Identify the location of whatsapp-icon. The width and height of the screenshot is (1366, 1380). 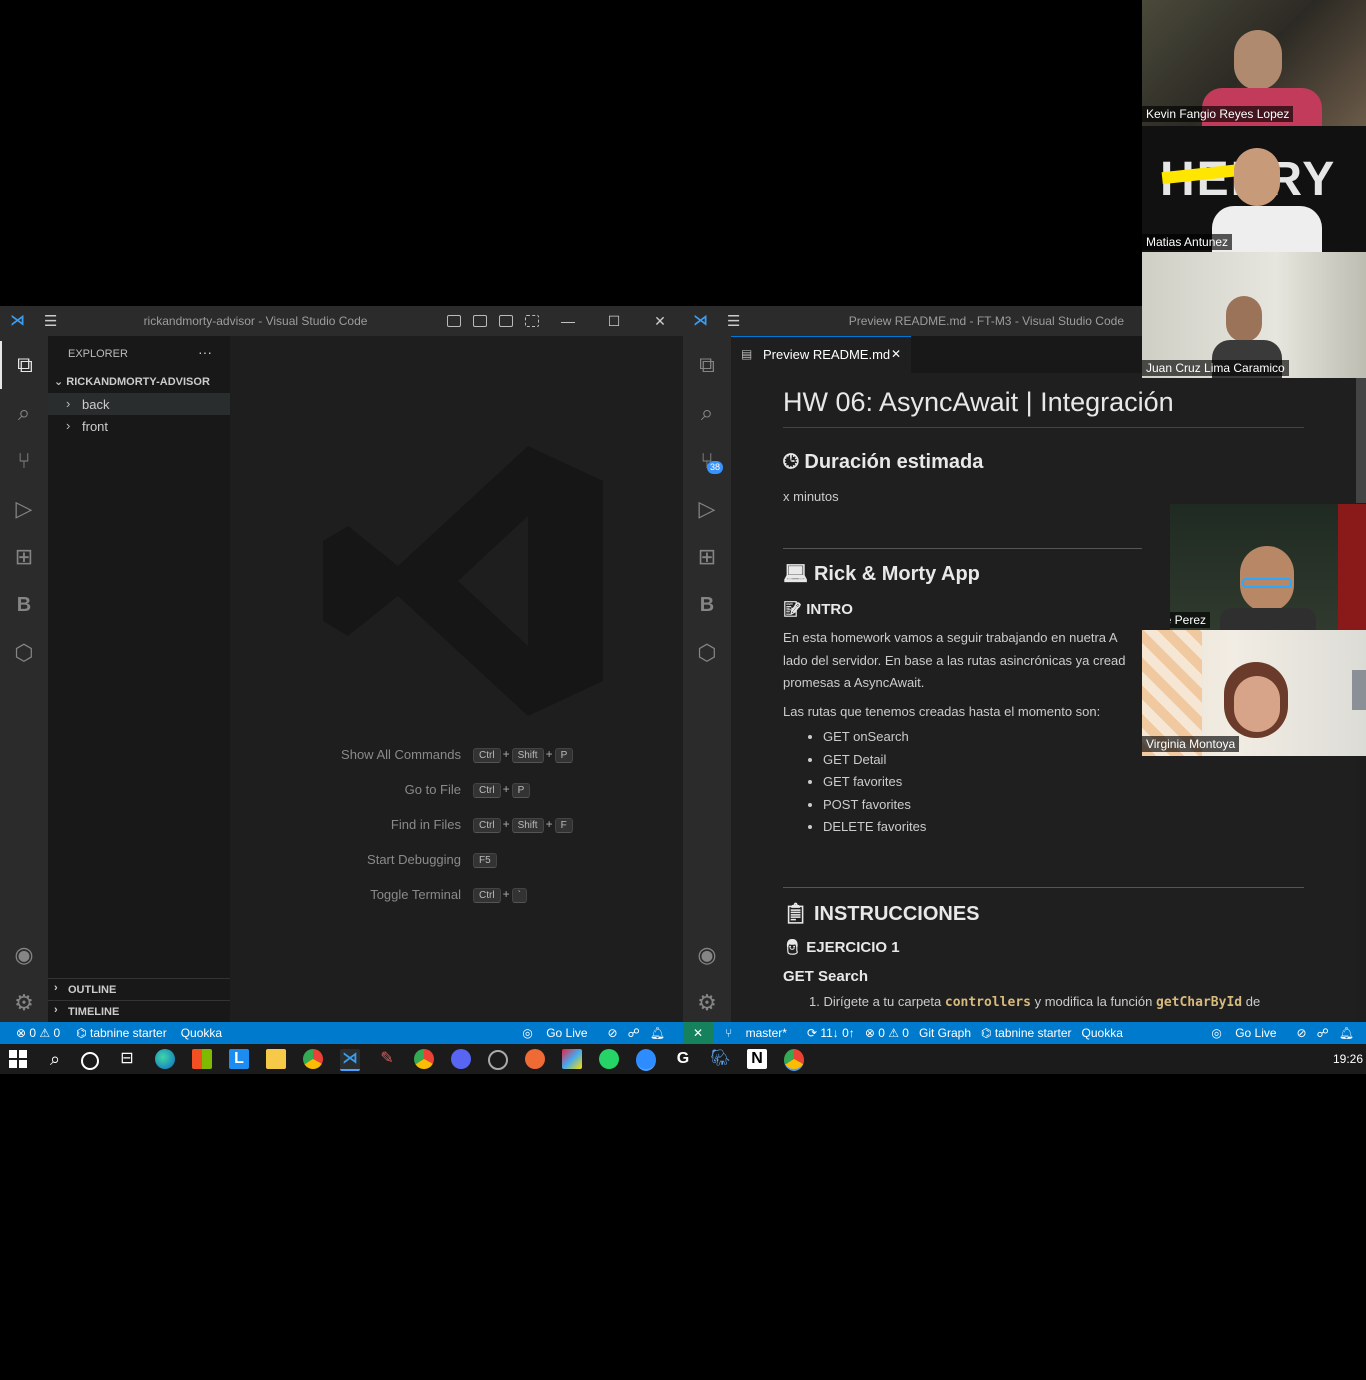
(609, 1059).